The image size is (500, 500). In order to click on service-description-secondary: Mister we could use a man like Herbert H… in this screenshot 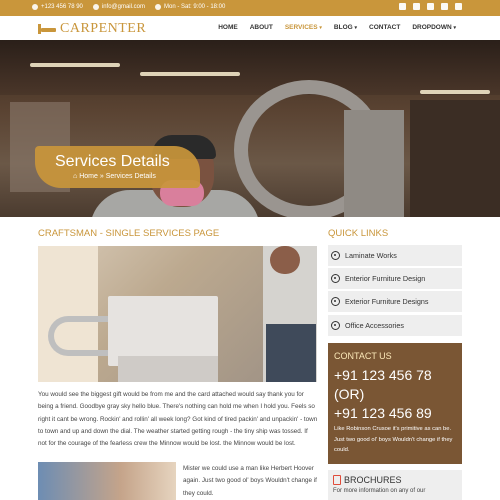, I will do `click(250, 481)`.